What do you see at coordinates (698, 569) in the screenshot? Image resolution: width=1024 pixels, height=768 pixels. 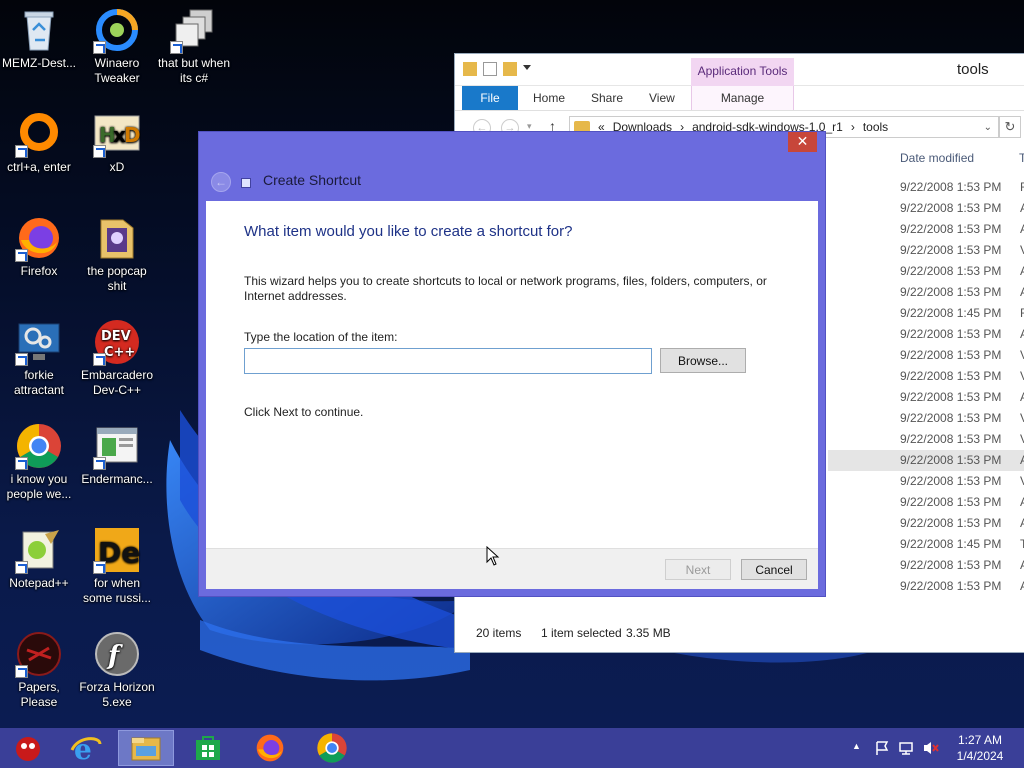 I see `next-button: Next` at bounding box center [698, 569].